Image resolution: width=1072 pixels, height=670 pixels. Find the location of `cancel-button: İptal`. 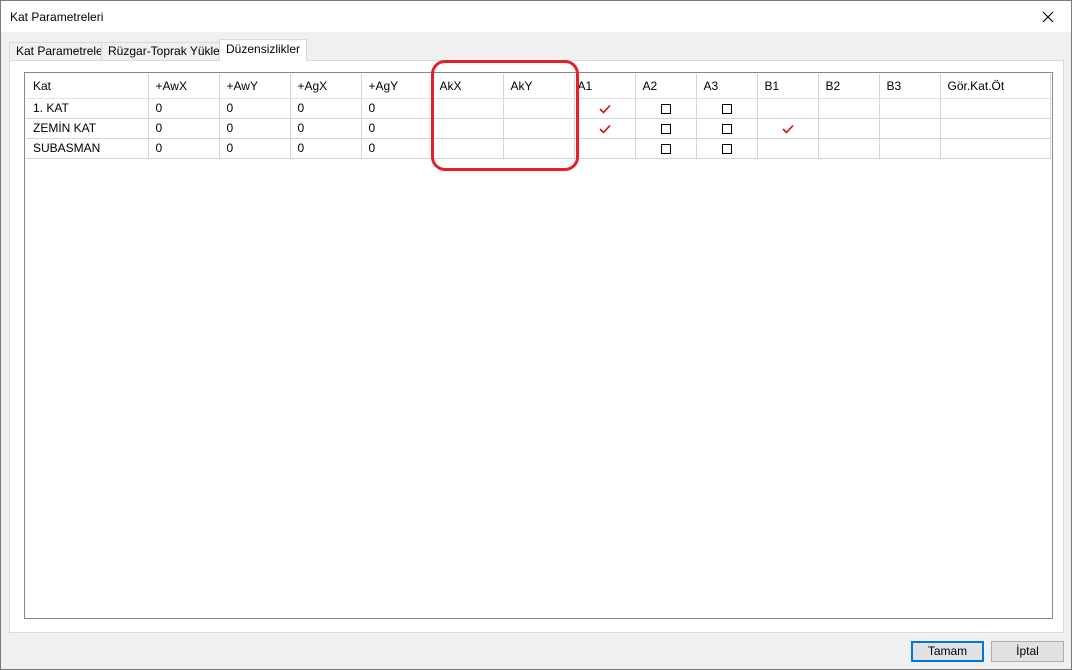

cancel-button: İptal is located at coordinates (1027, 651).